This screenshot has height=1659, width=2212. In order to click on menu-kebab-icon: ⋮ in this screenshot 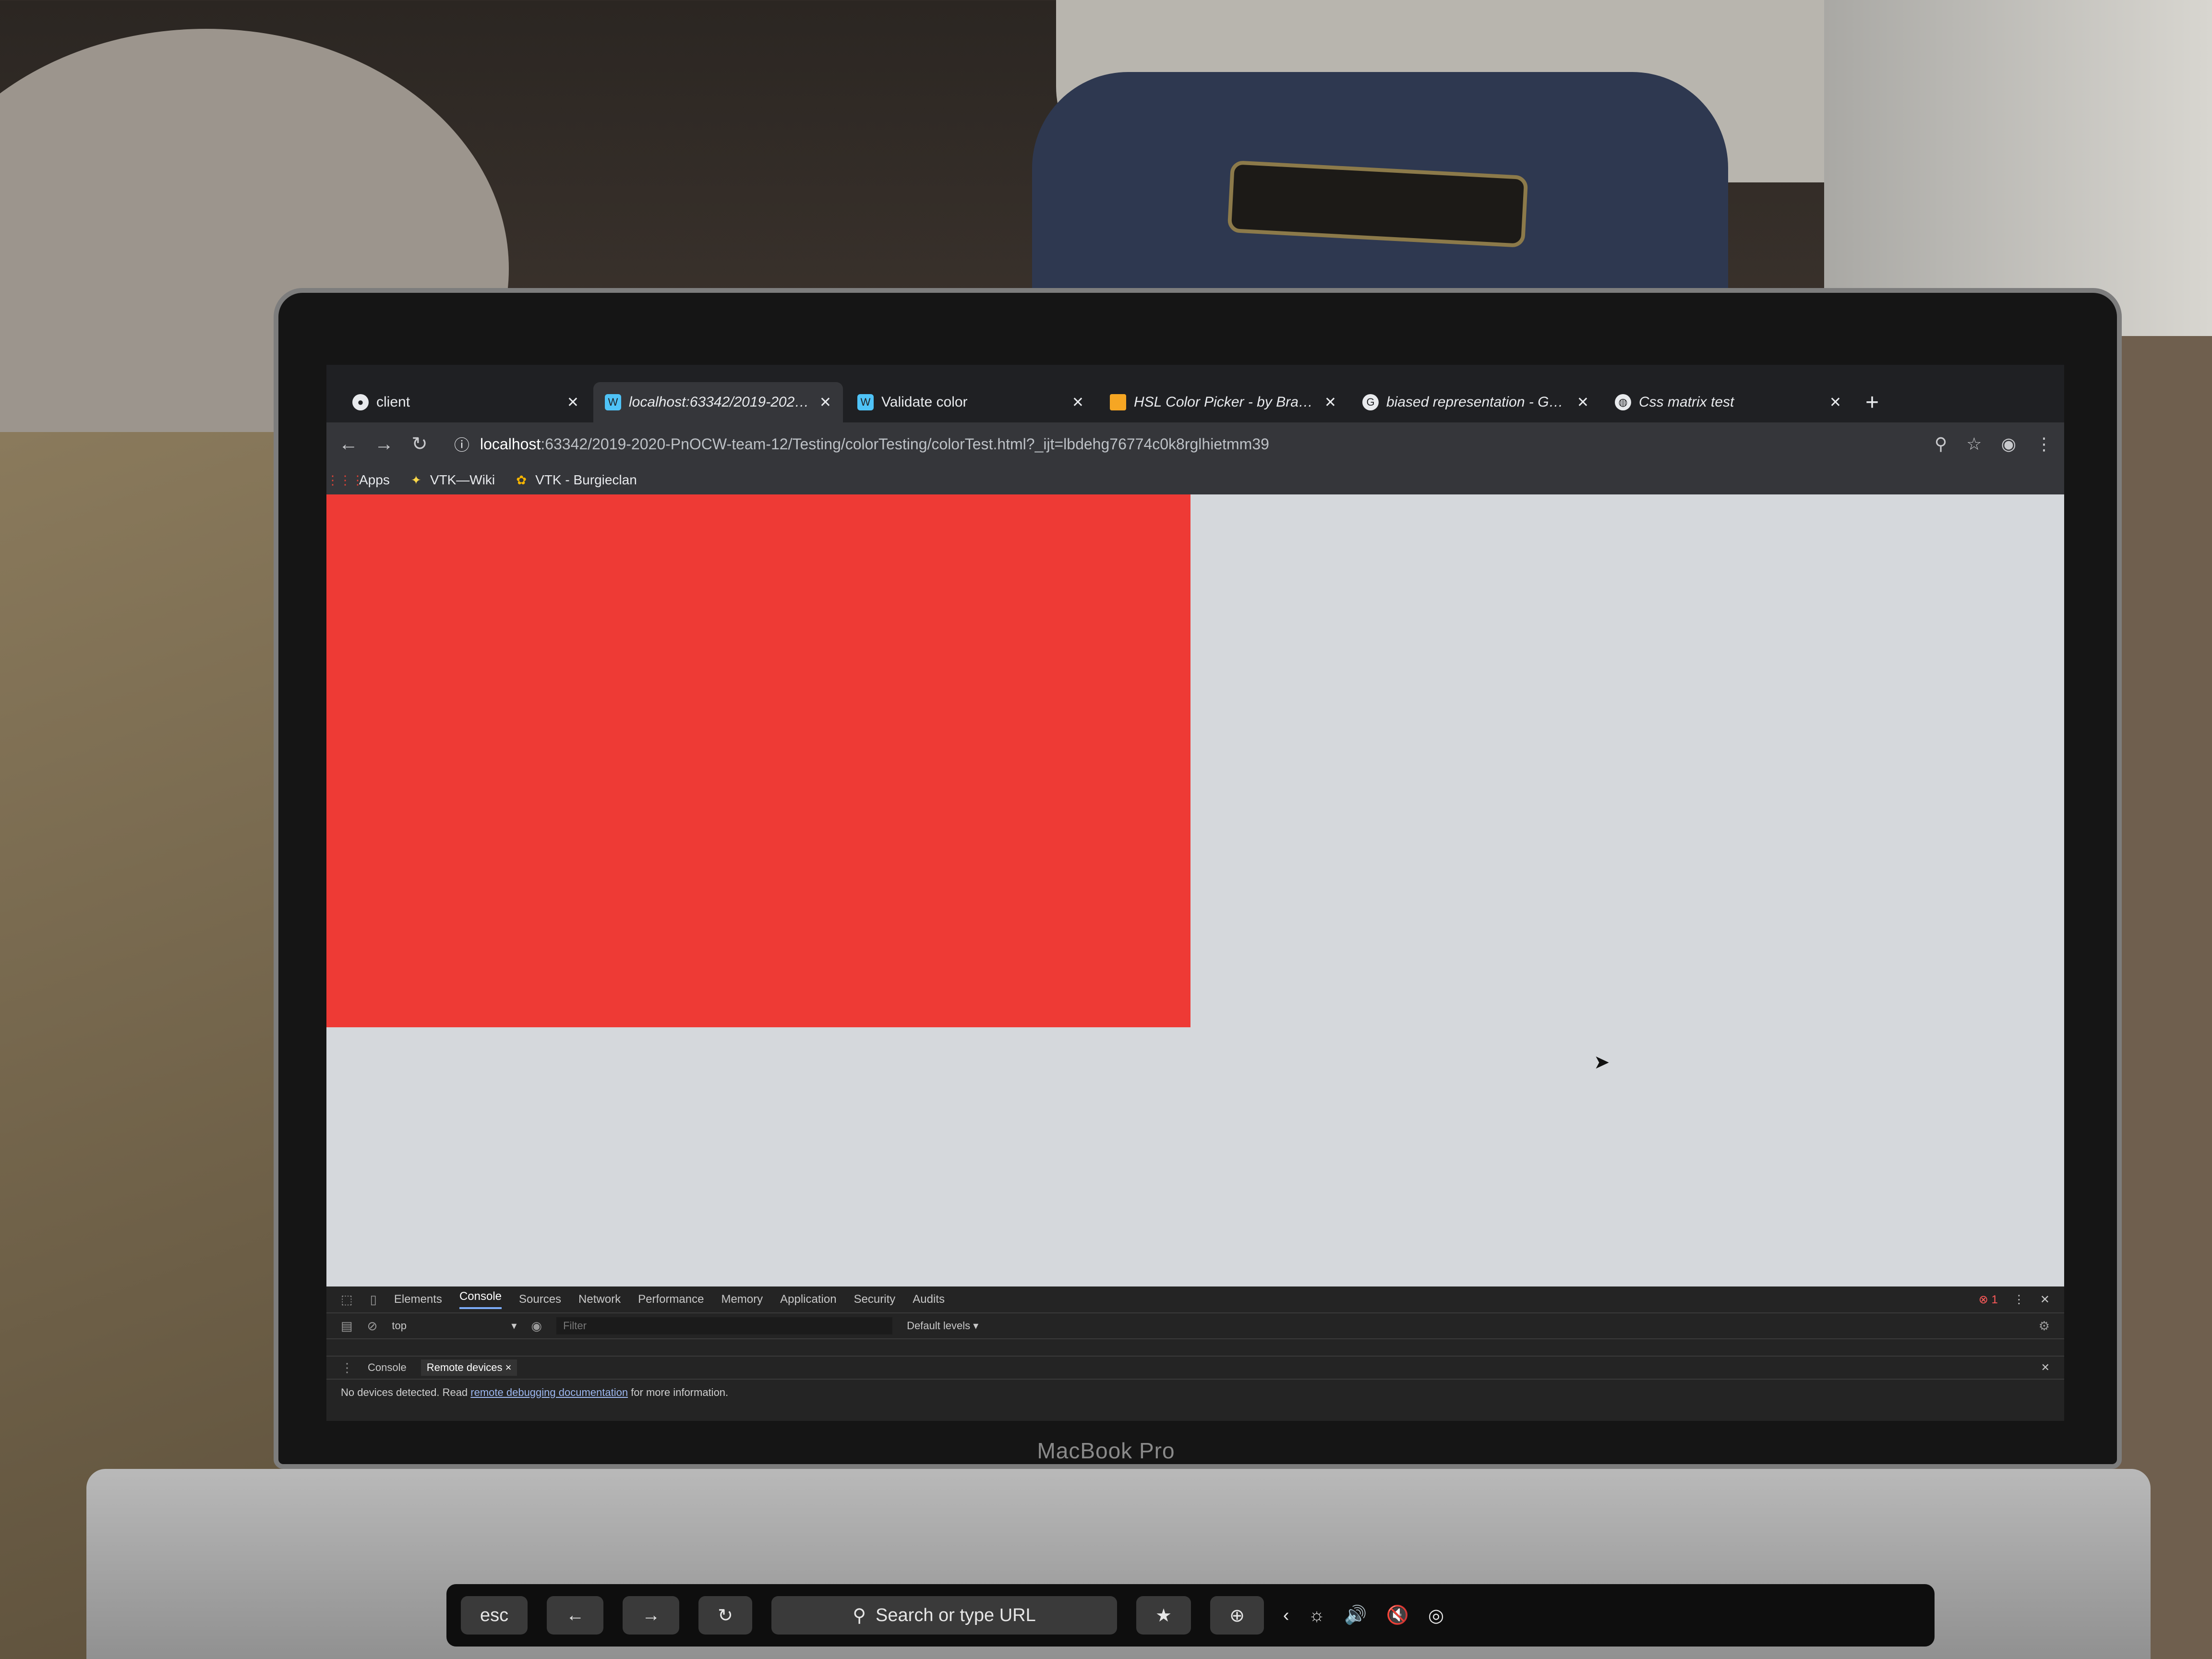, I will do `click(2044, 444)`.